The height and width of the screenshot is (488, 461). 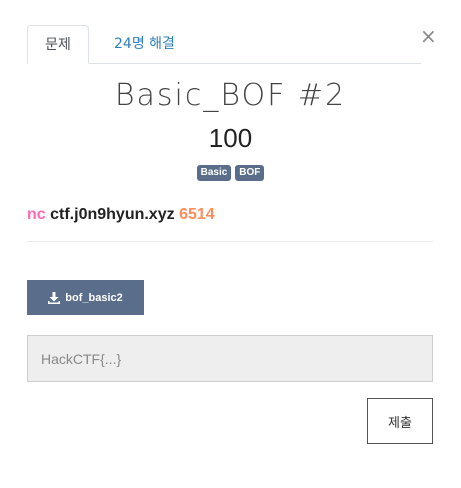 I want to click on tag-badge: Basic, so click(x=214, y=173).